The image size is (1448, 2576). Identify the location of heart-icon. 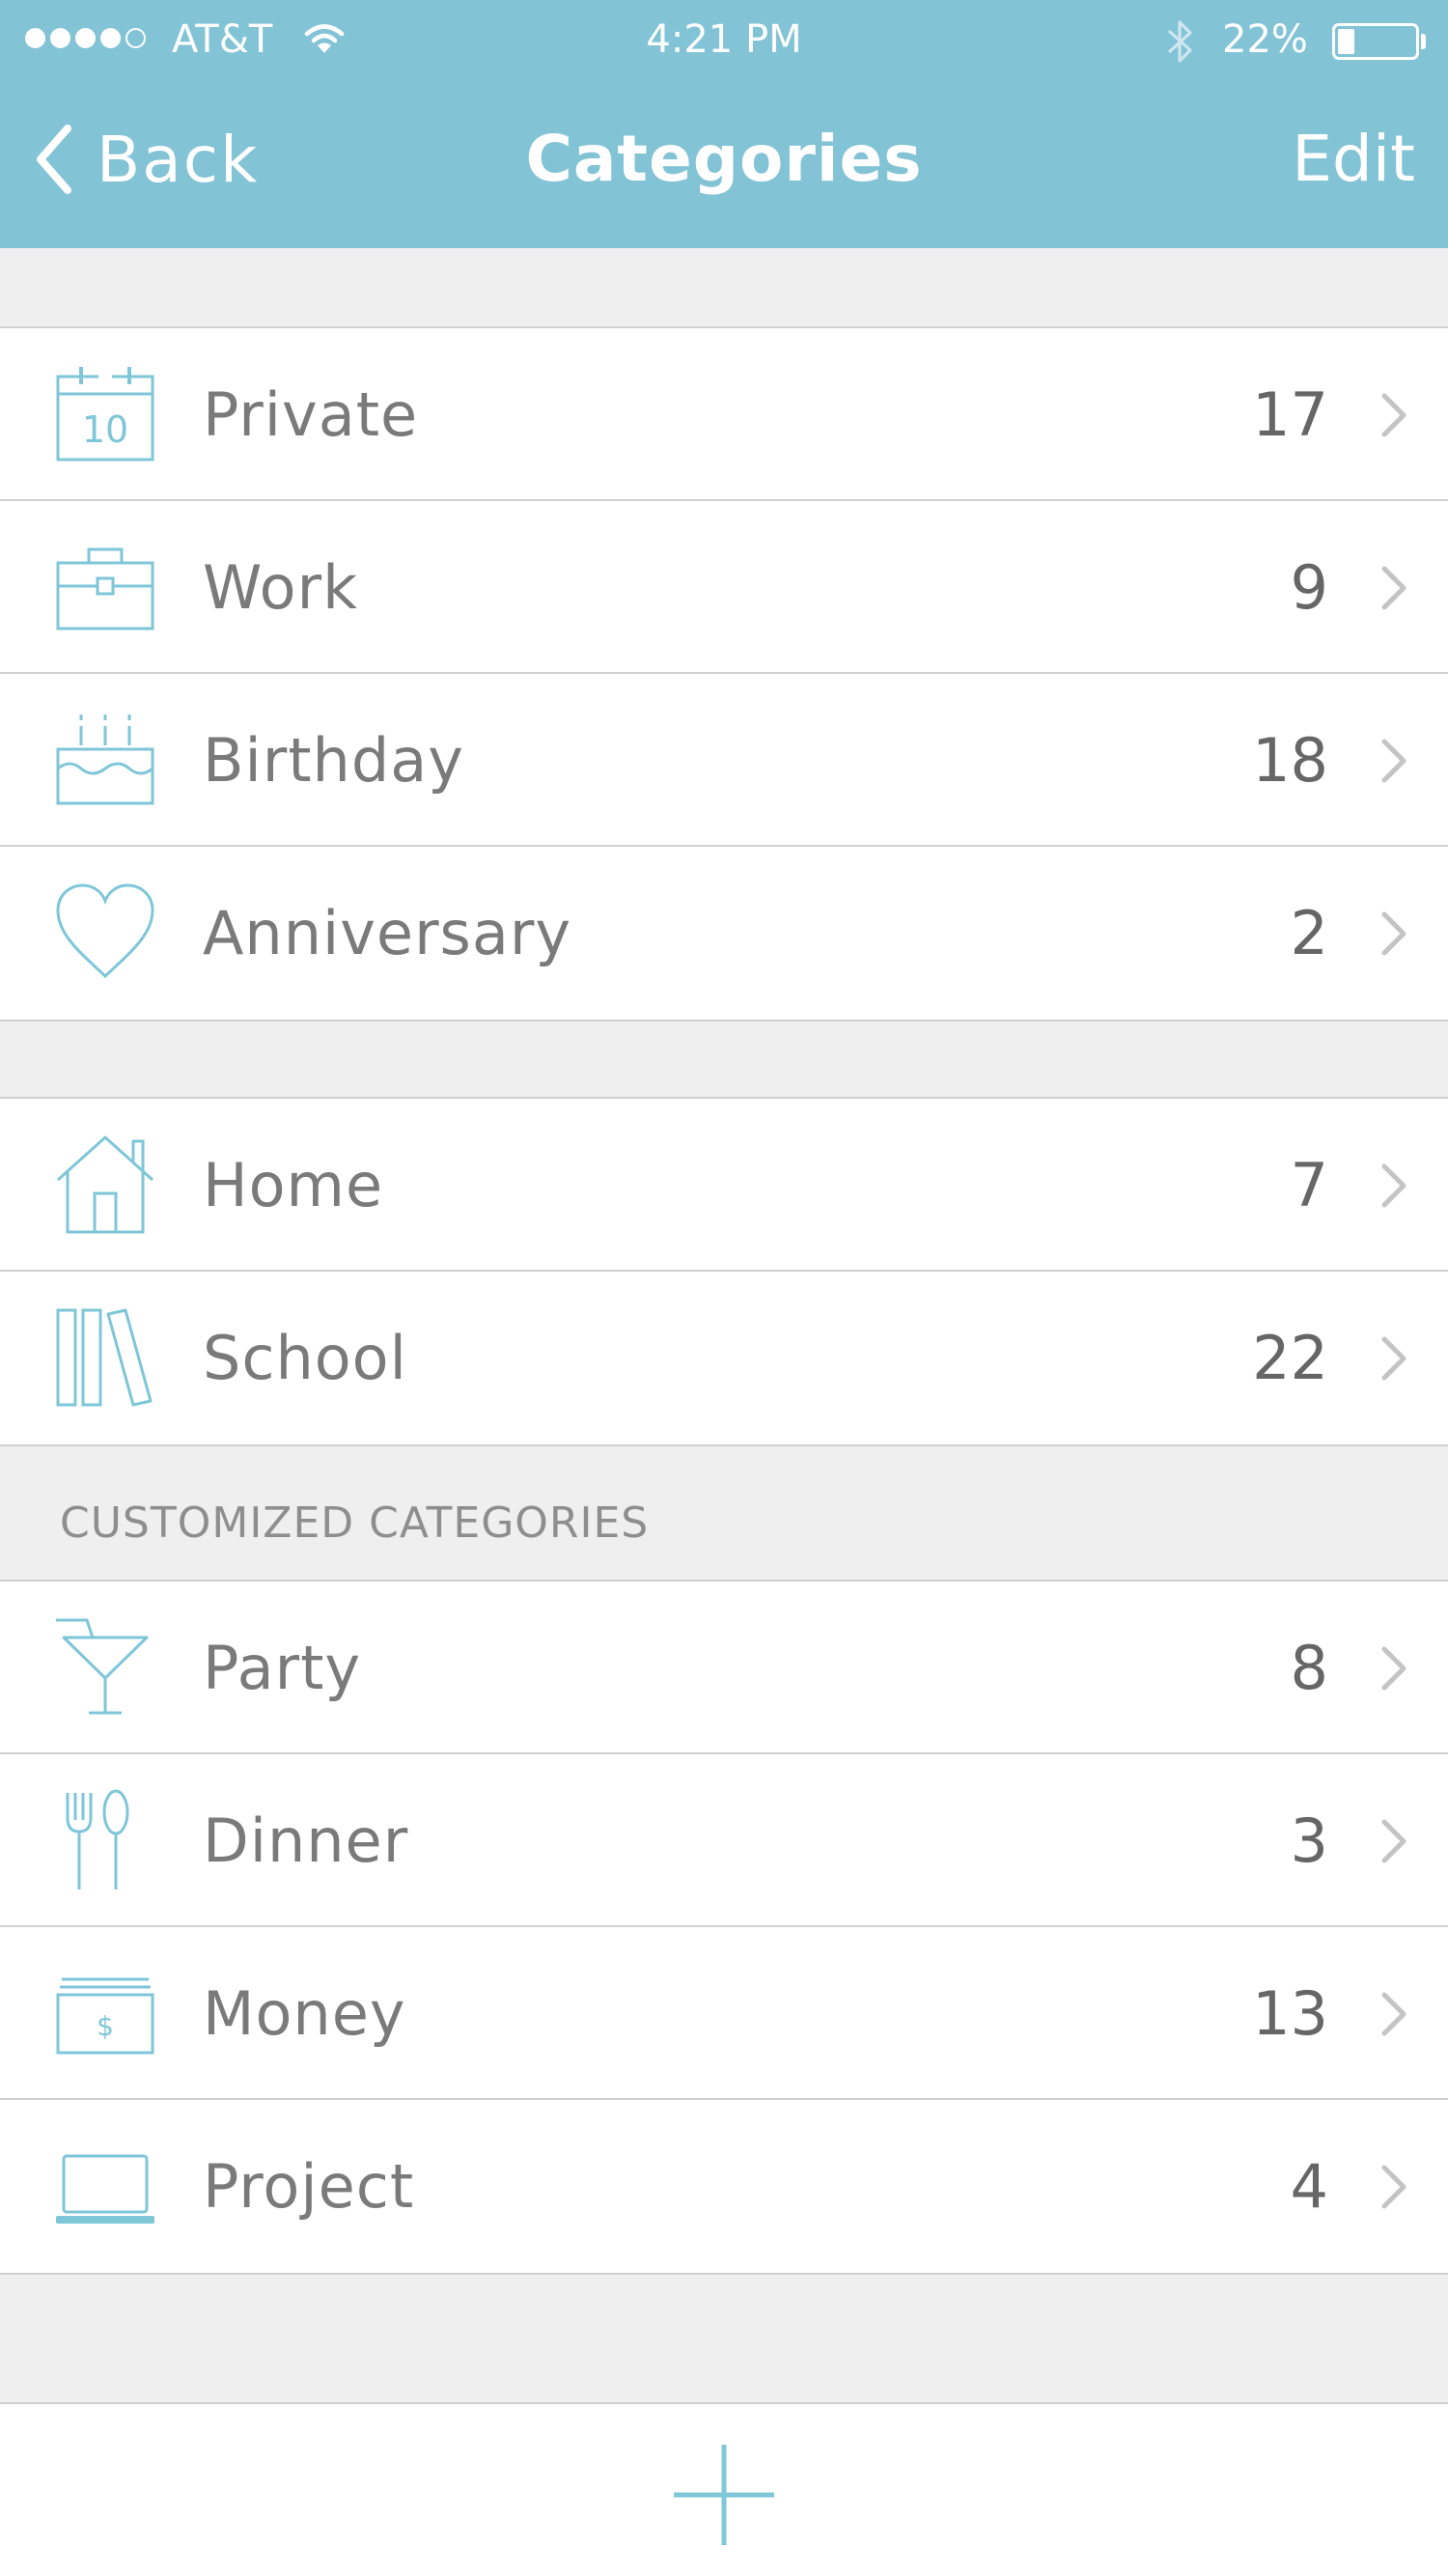
(105, 931).